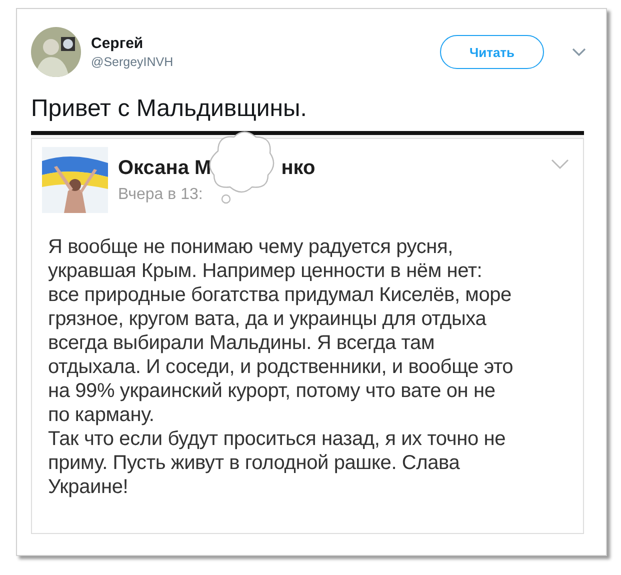 This screenshot has width=621, height=575. What do you see at coordinates (169, 109) in the screenshot?
I see `tweet-text: Привет с Мальдивщины.` at bounding box center [169, 109].